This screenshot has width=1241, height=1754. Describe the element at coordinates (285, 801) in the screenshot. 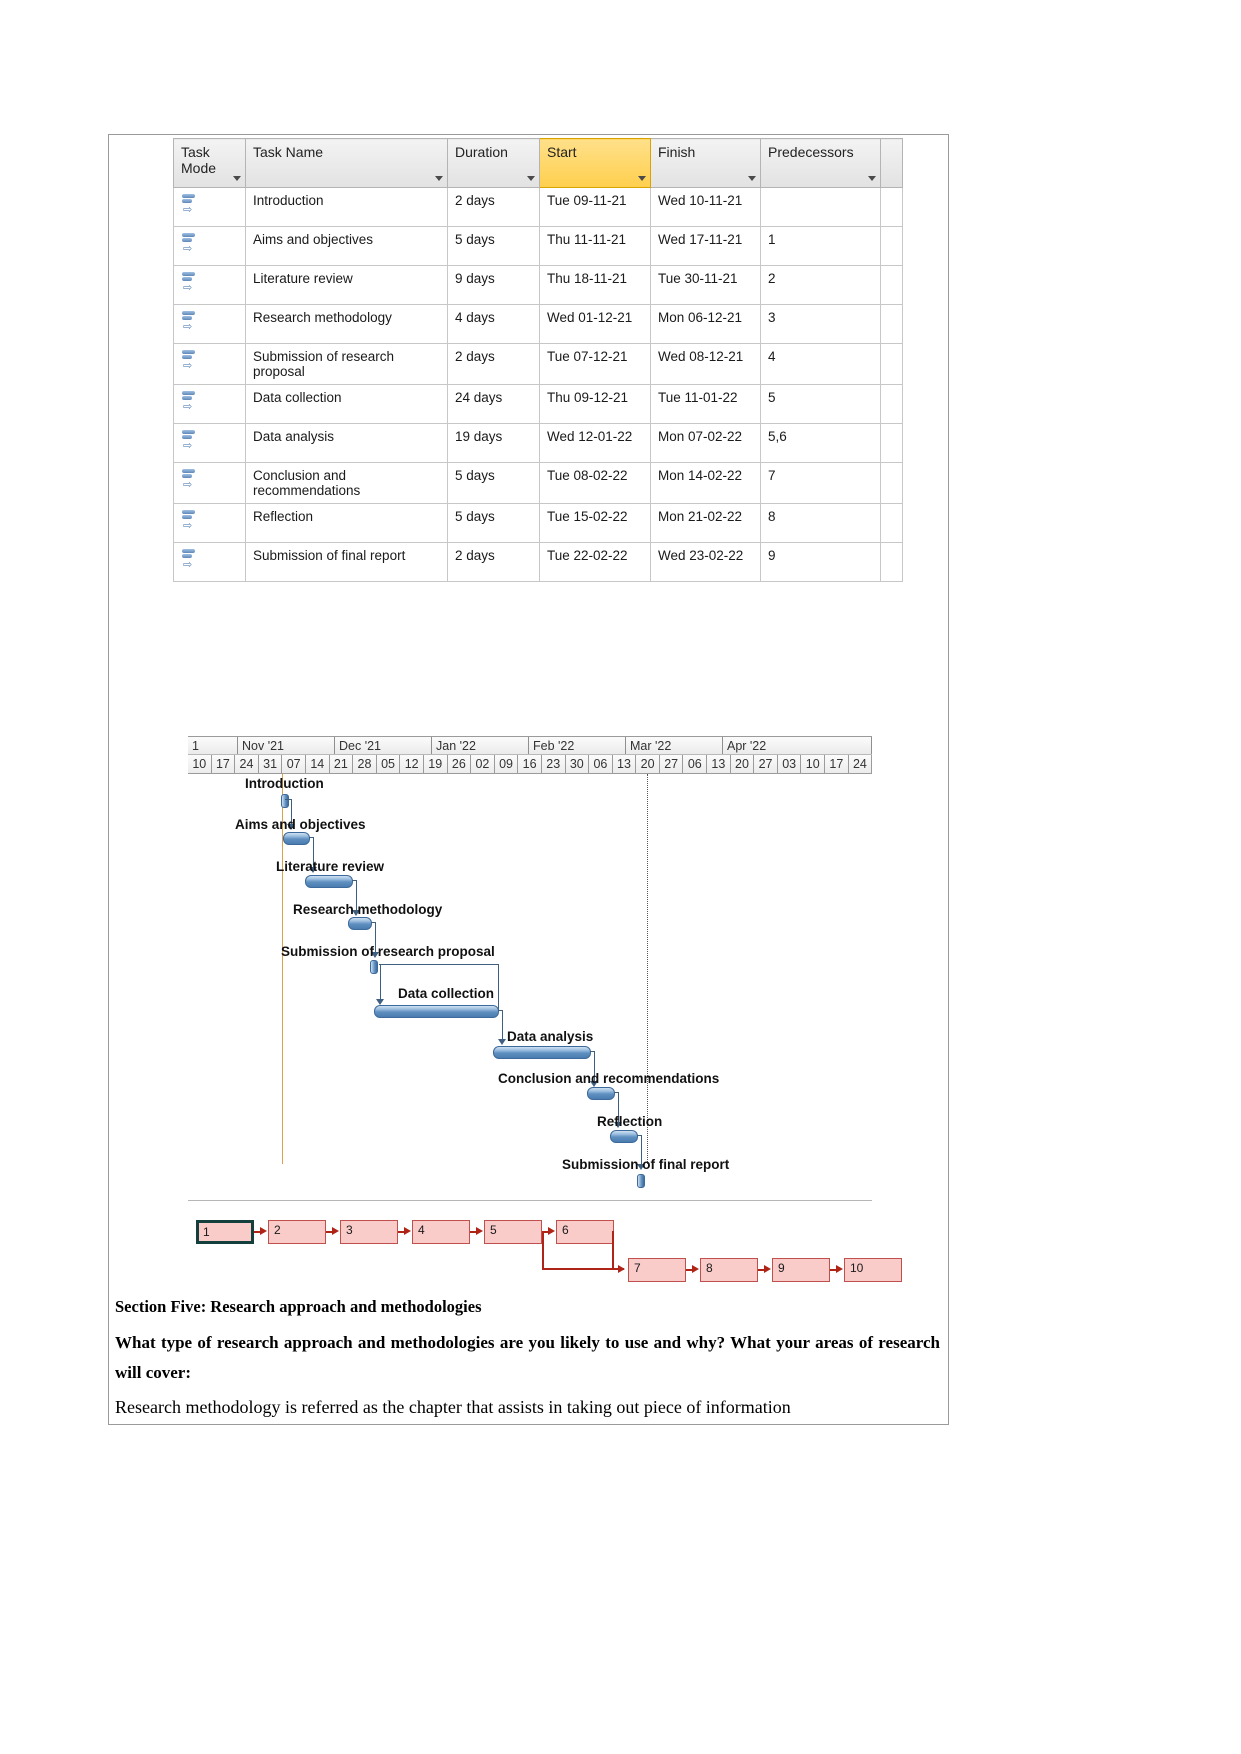

I see `gantt-milestone-introduction` at that location.